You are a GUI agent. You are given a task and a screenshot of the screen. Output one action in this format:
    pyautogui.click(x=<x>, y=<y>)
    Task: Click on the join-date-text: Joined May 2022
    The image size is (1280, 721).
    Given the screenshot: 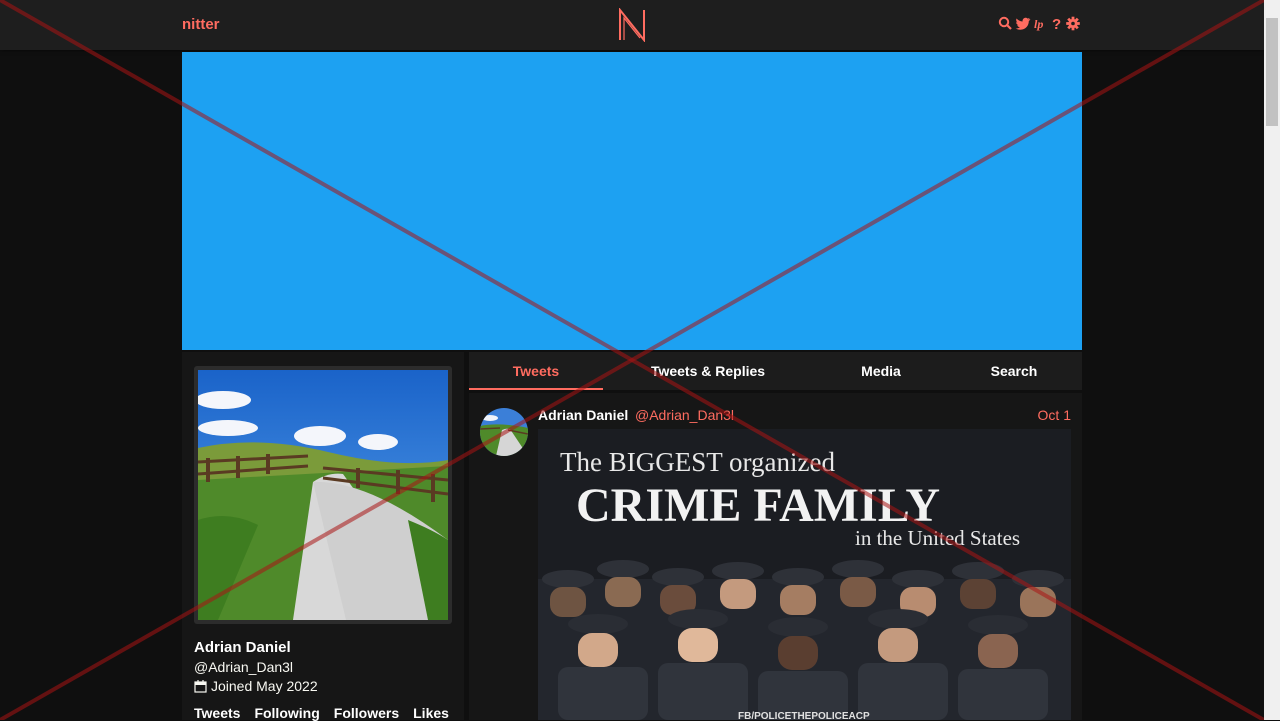 What is the action you would take?
    pyautogui.click(x=264, y=686)
    